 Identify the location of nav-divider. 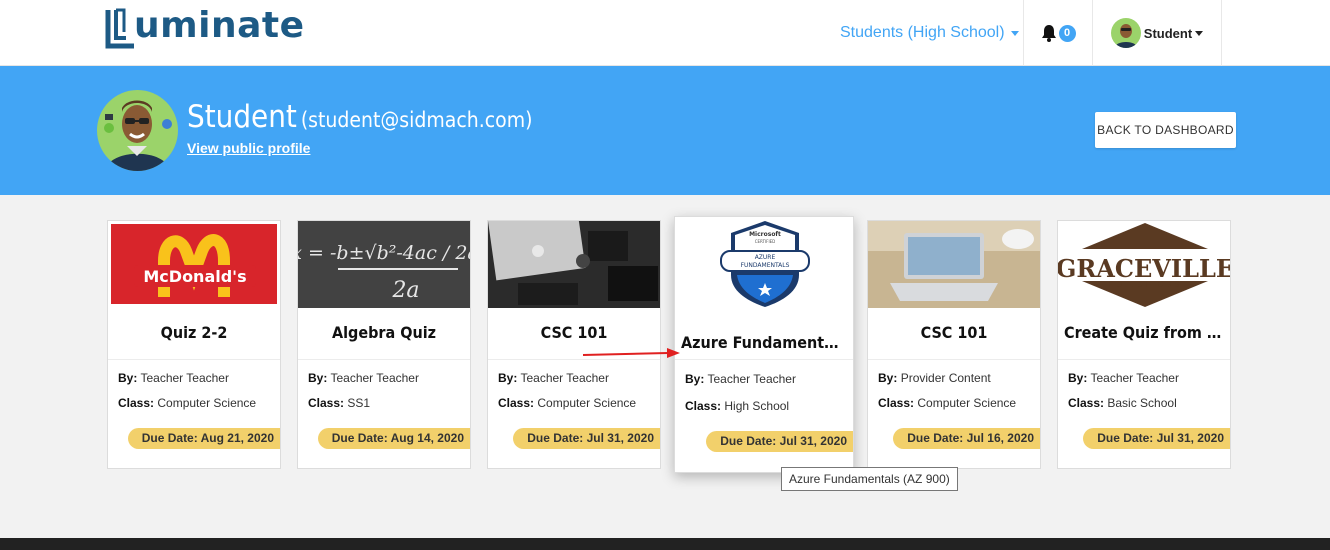
(1221, 33).